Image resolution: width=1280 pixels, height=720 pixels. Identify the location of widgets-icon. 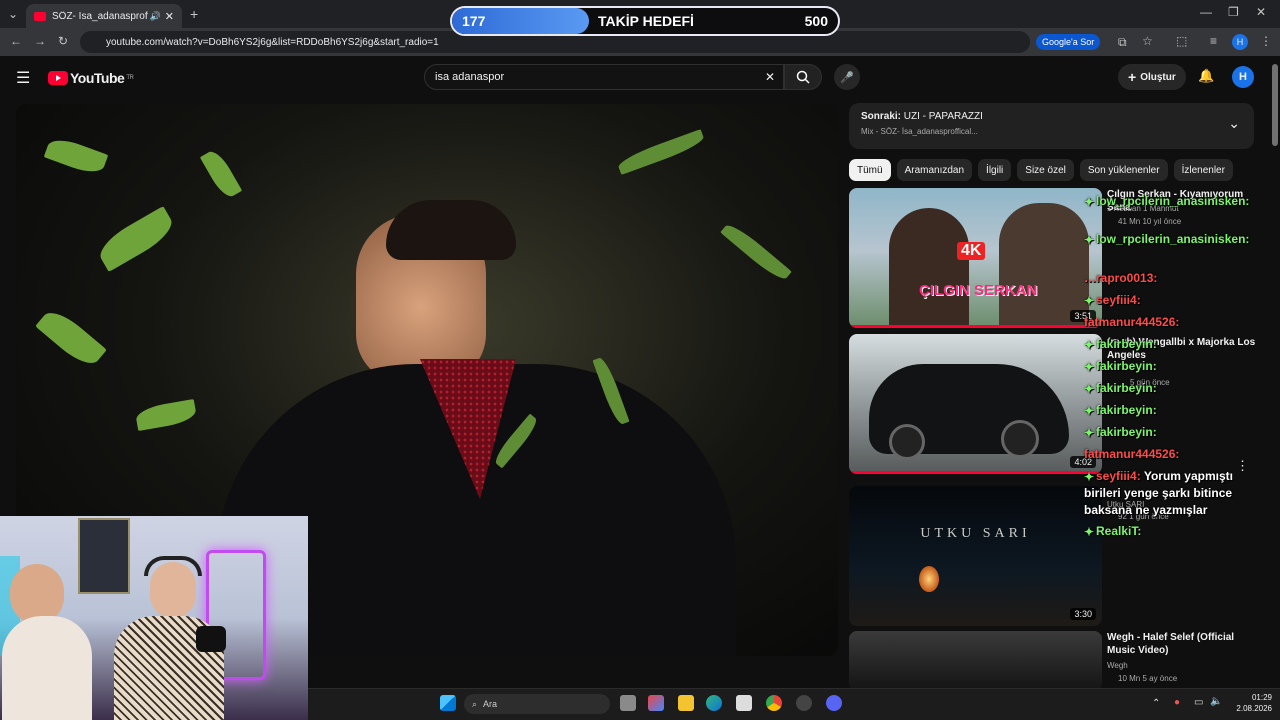
(656, 703).